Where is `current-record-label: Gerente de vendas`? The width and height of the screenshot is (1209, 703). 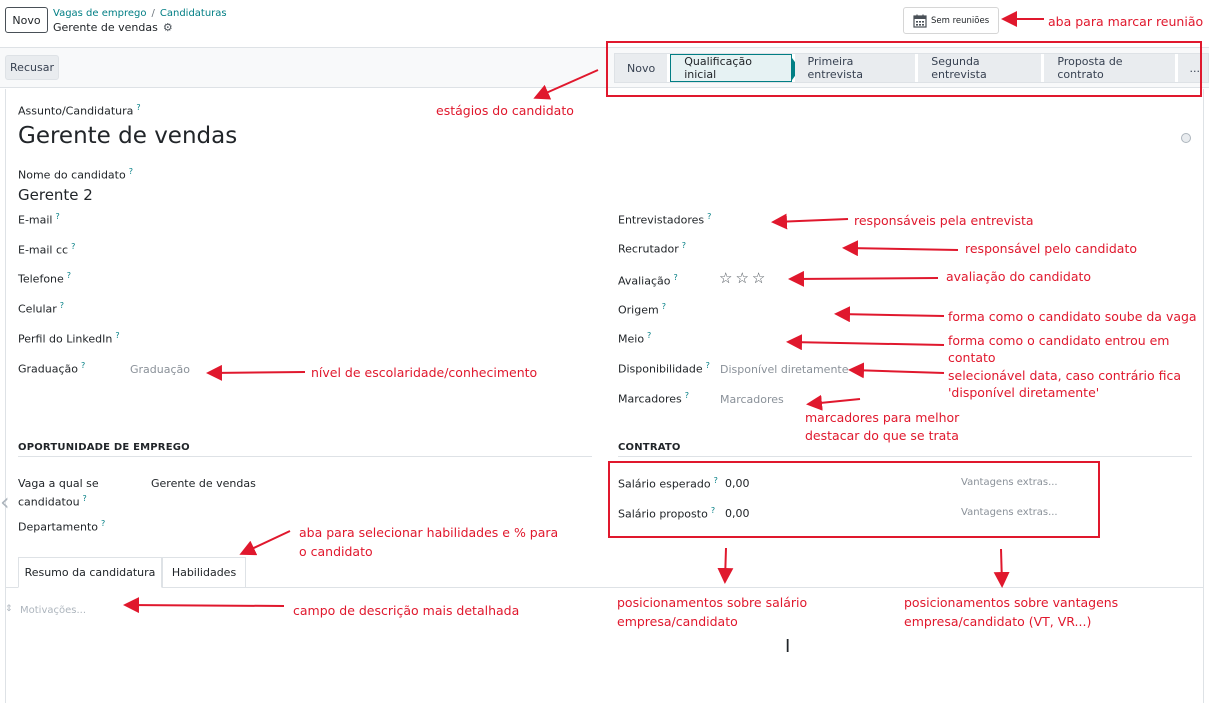
current-record-label: Gerente de vendas is located at coordinates (105, 27).